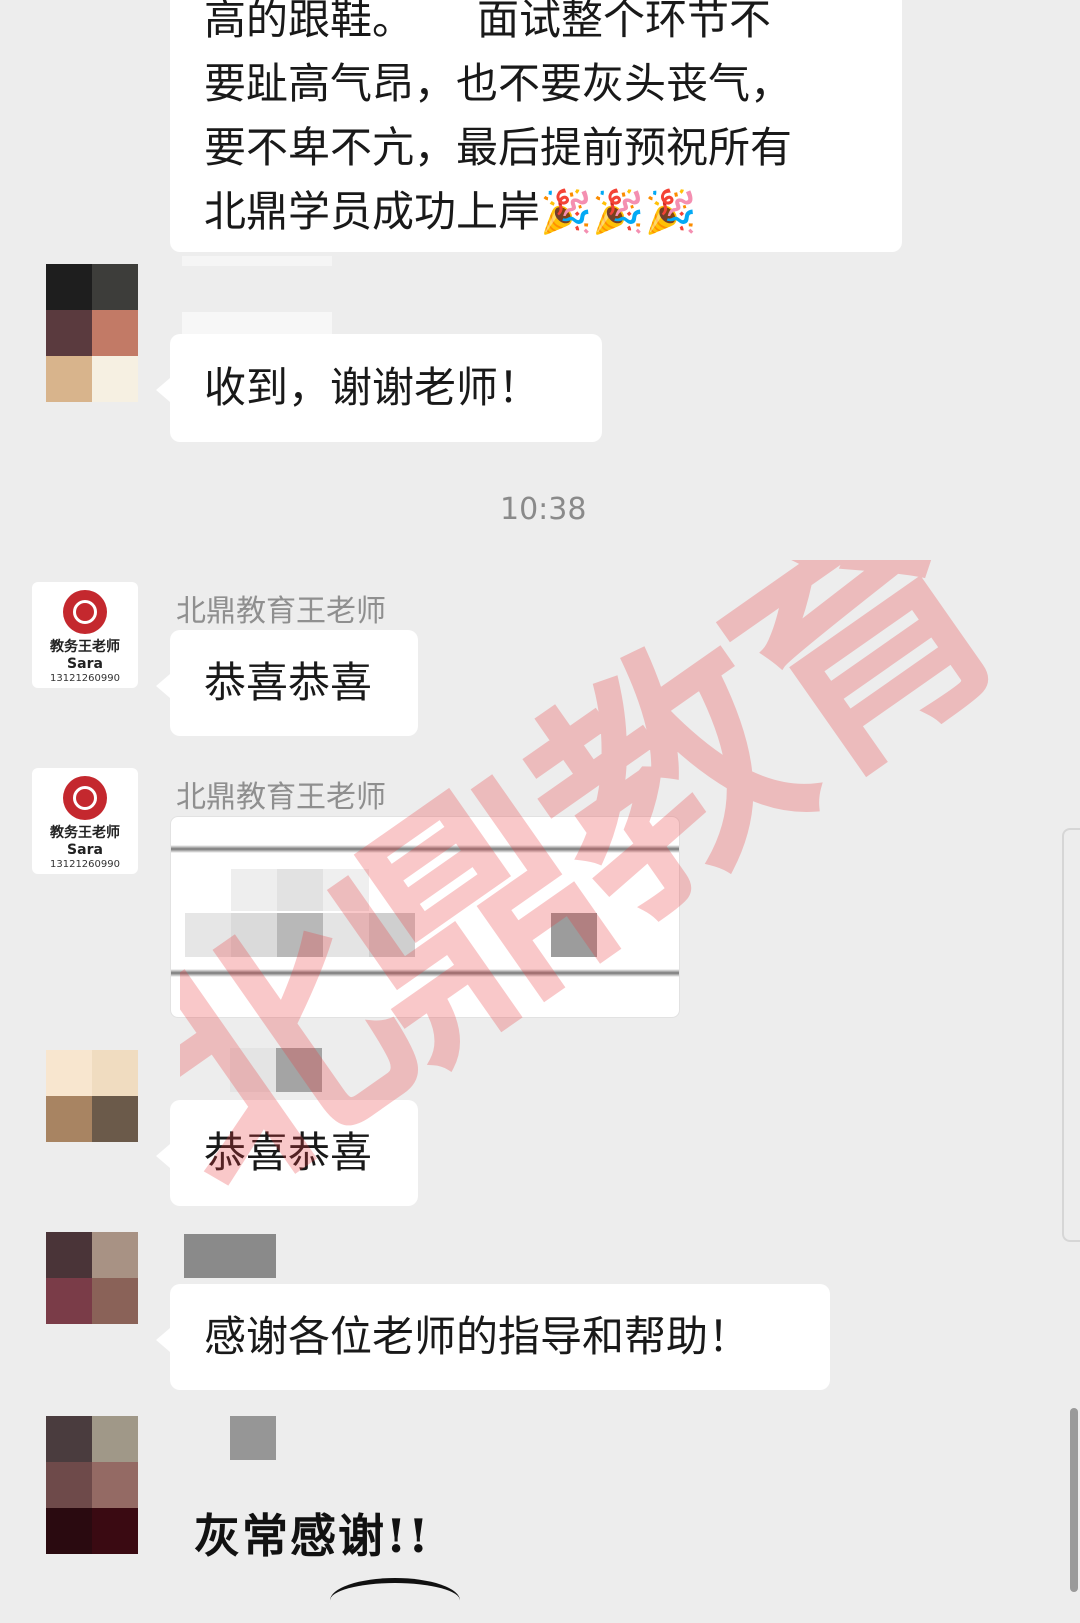  I want to click on timestamp: 10:38, so click(543, 509).